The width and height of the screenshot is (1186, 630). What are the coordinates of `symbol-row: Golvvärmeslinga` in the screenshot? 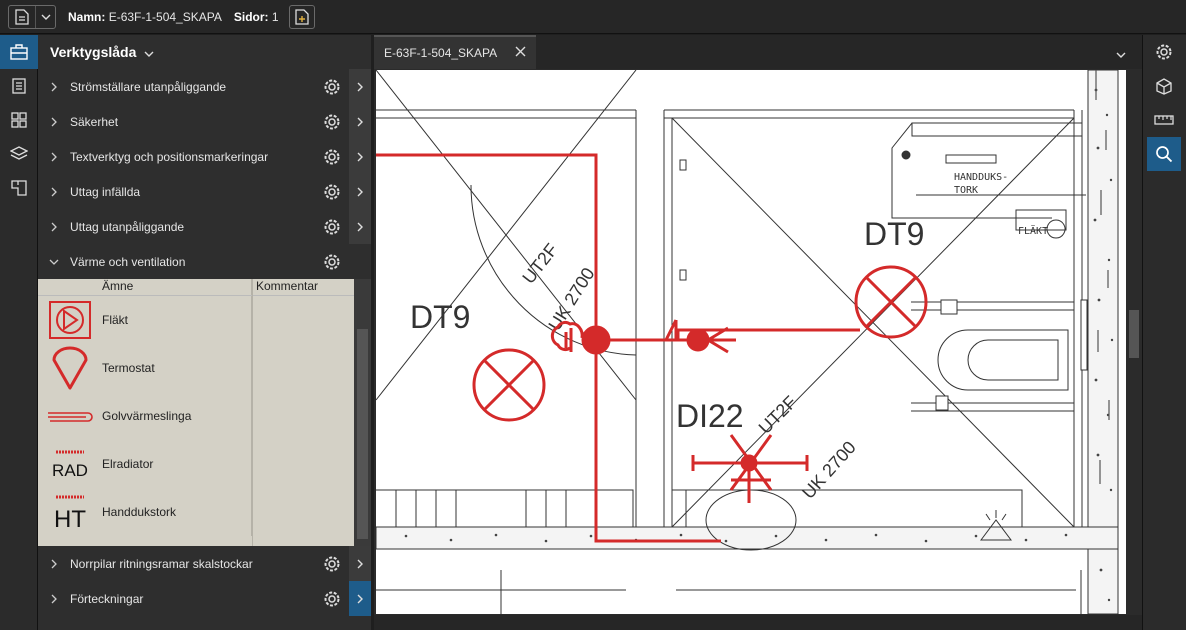 It's located at (196, 416).